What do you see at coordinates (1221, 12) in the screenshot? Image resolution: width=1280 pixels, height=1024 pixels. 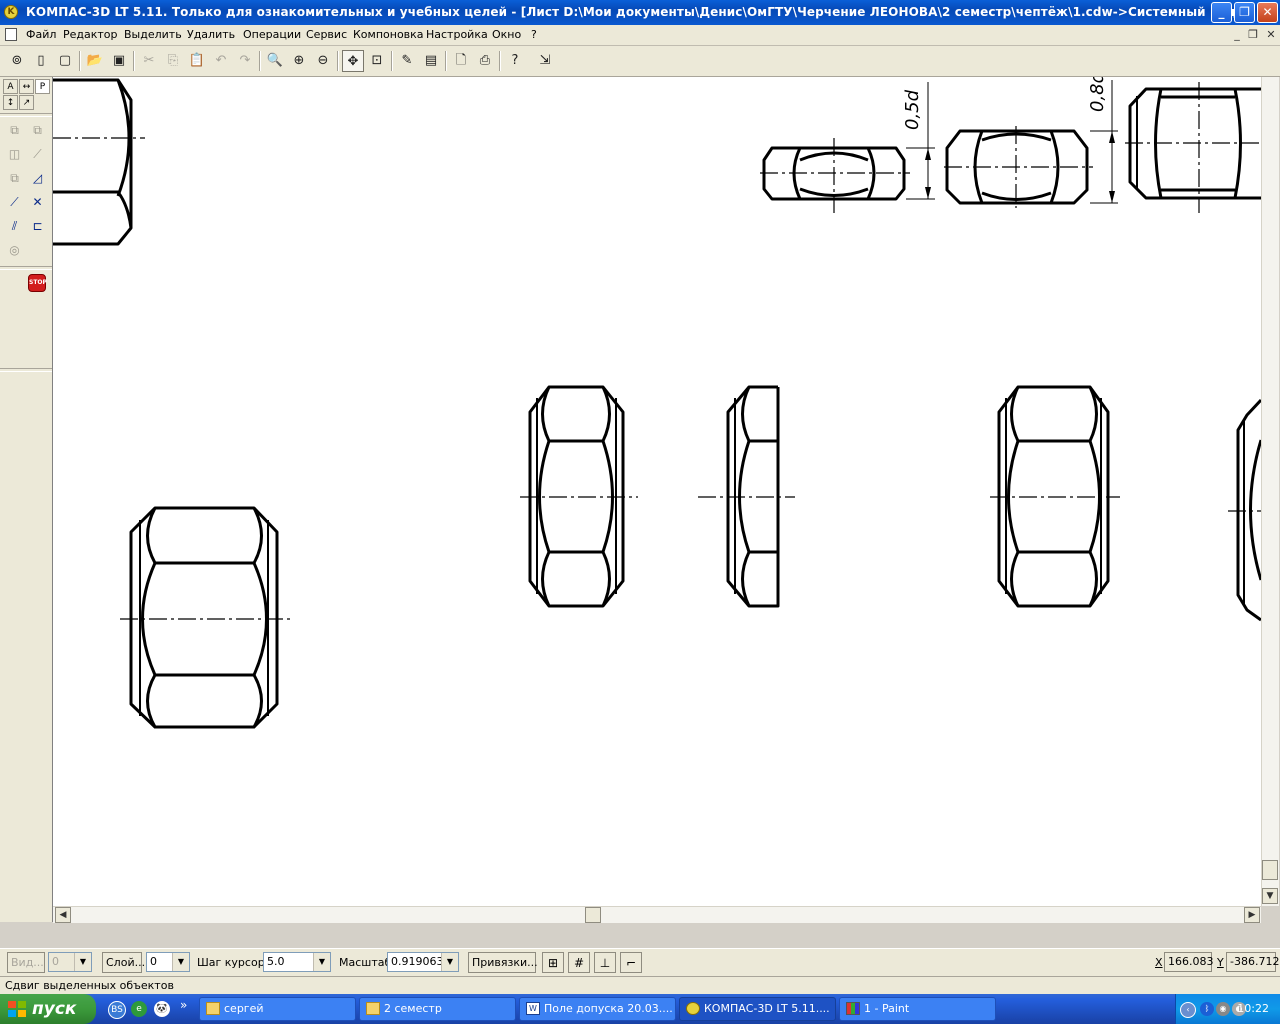 I see `minimize-button: _` at bounding box center [1221, 12].